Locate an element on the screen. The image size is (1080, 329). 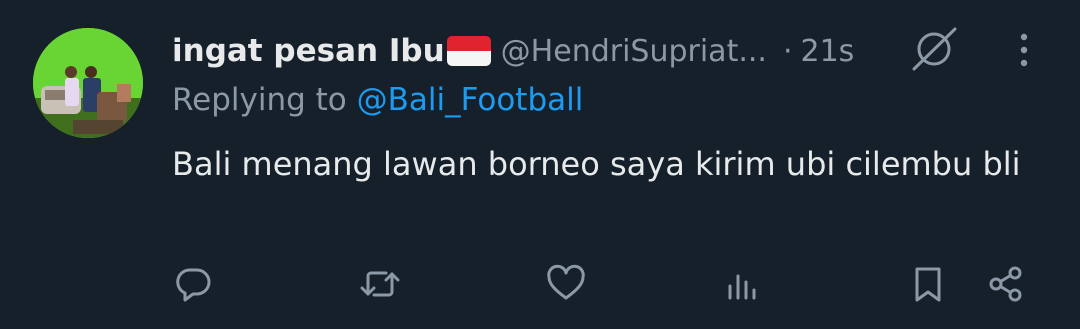
share-button is located at coordinates (1006, 284).